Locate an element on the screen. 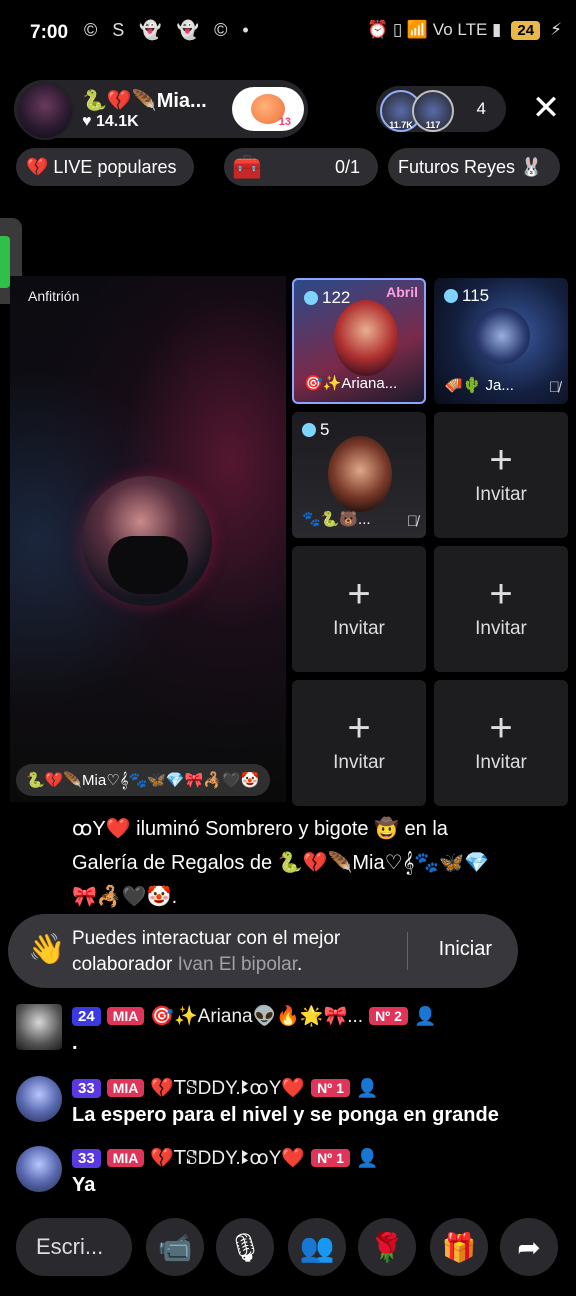 Image resolution: width=576 pixels, height=1296 pixels. treasure-chest-chip: 🧰 0/1 is located at coordinates (301, 167).